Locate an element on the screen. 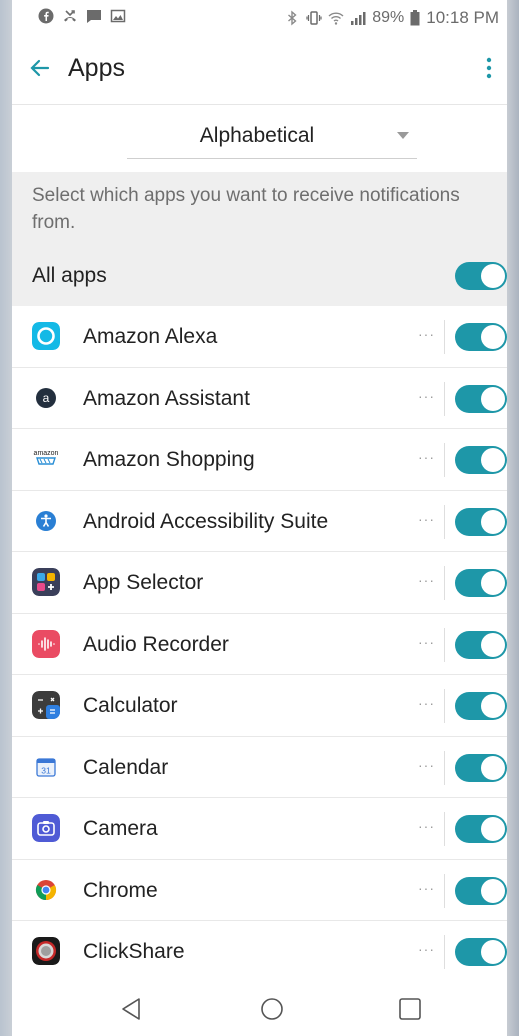 The height and width of the screenshot is (1036, 519). app-name: Calculator is located at coordinates (130, 705).